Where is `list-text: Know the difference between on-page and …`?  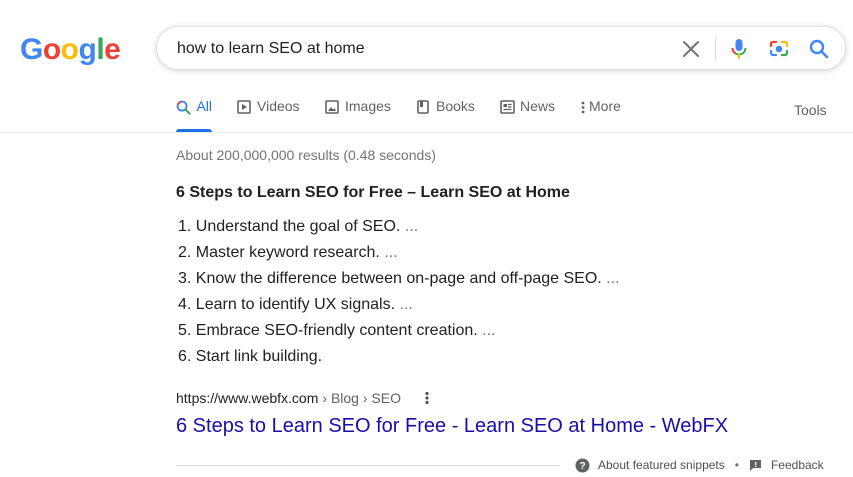
list-text: Know the difference between on-page and … is located at coordinates (398, 278).